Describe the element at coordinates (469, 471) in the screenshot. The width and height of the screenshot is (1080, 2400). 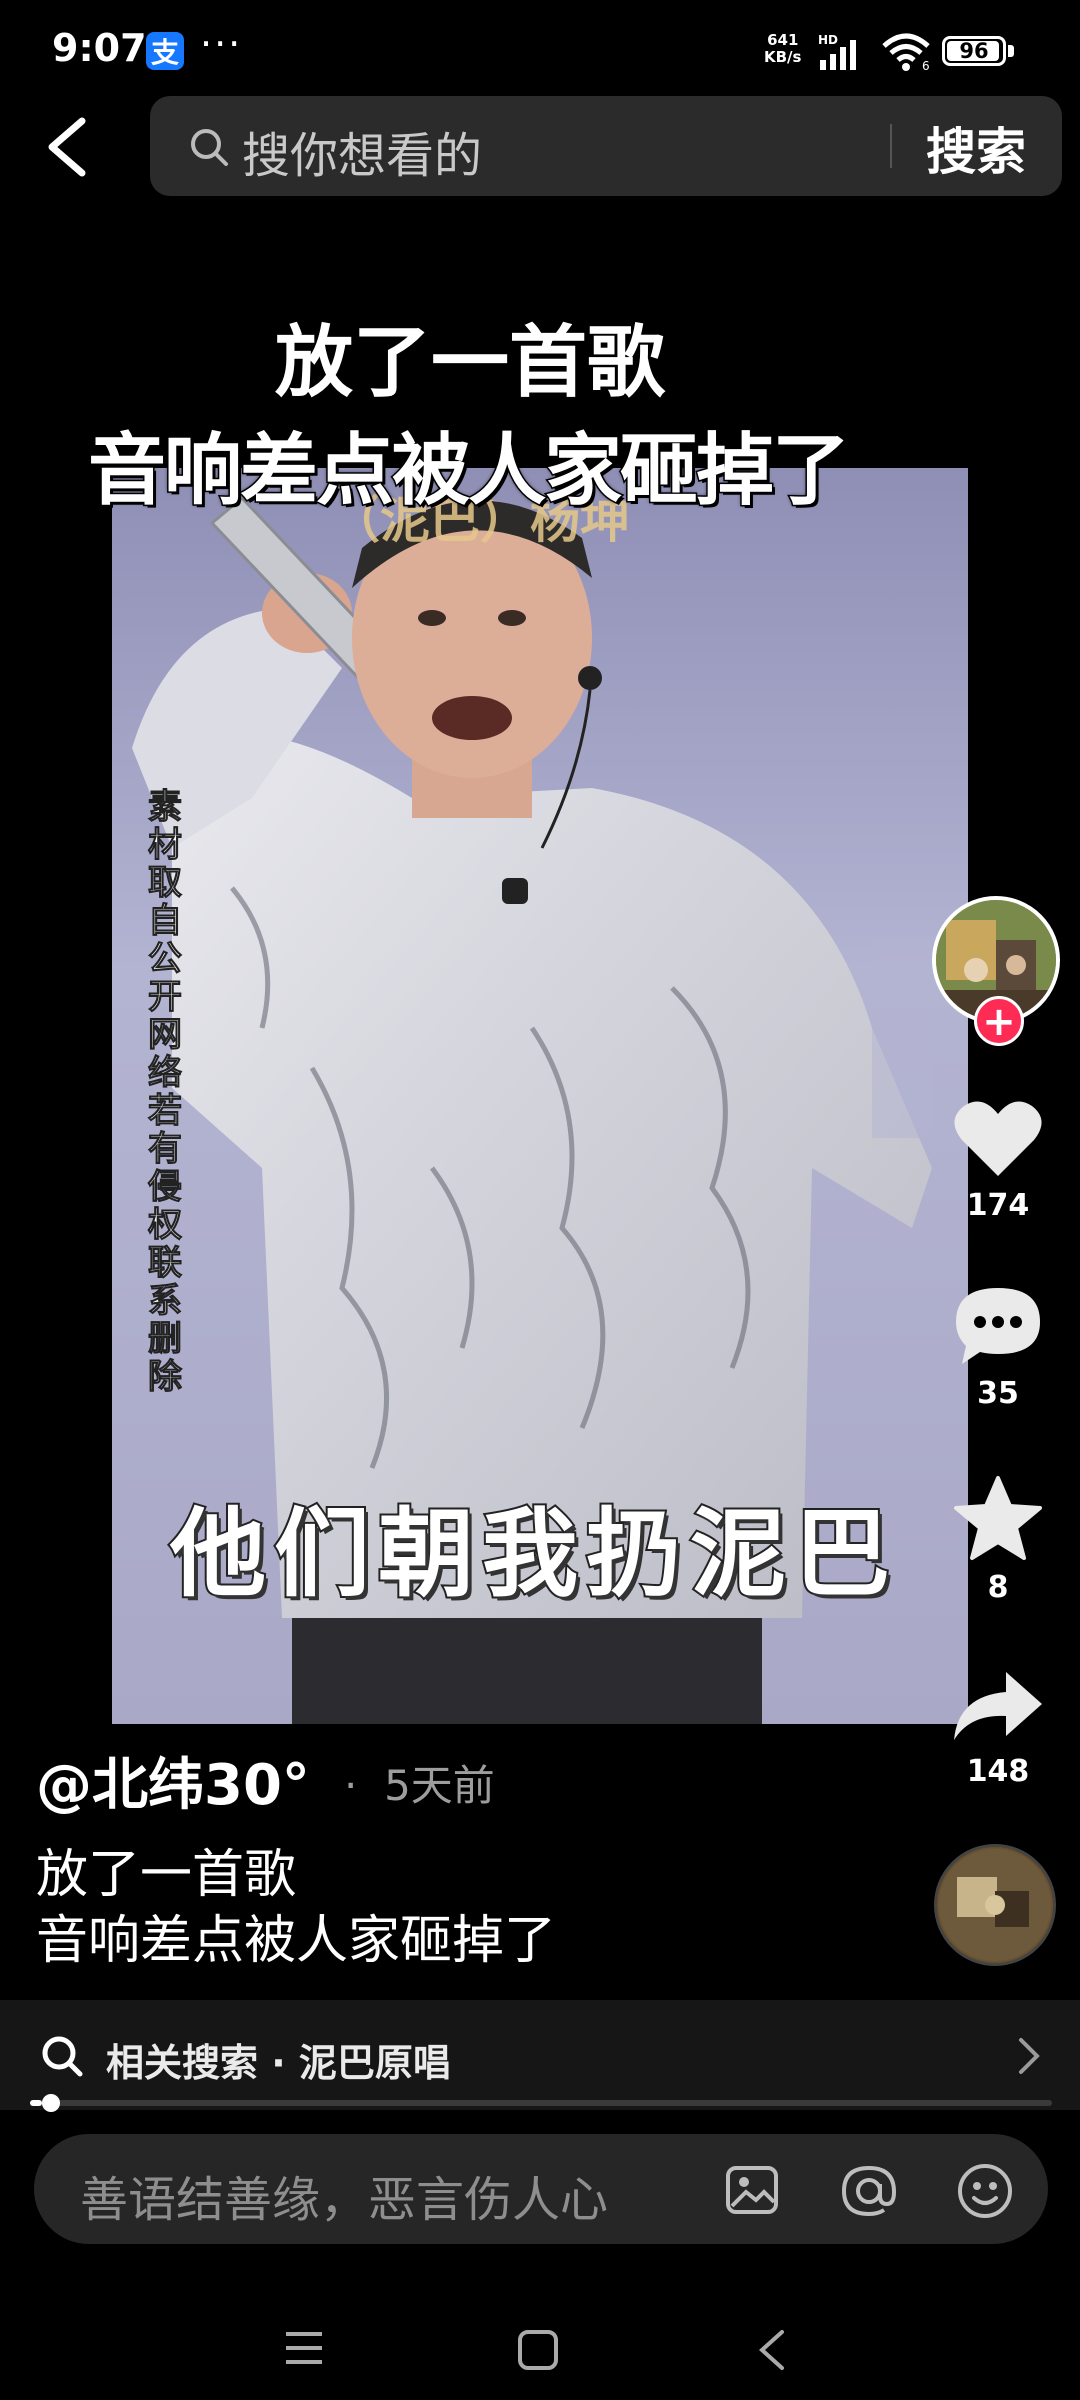
I see `video-title-line-2: 音响差点被人家砸掉了` at that location.